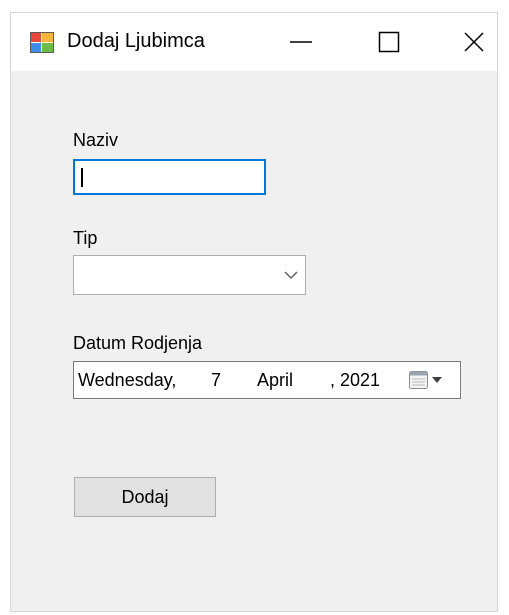 This screenshot has width=509, height=615. I want to click on maximize-icon, so click(389, 42).